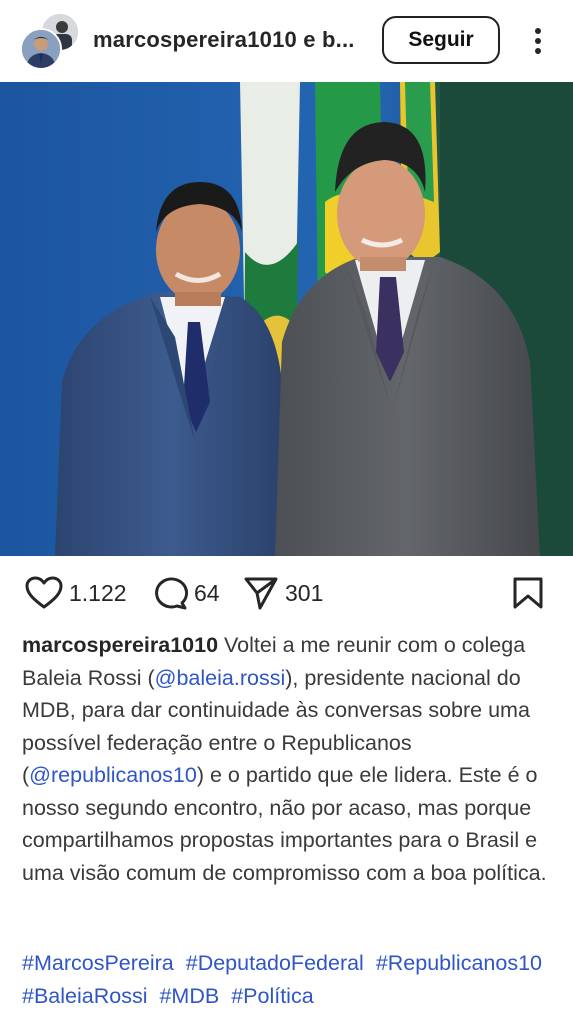  I want to click on mention-link: @baleia.rossi, so click(220, 678).